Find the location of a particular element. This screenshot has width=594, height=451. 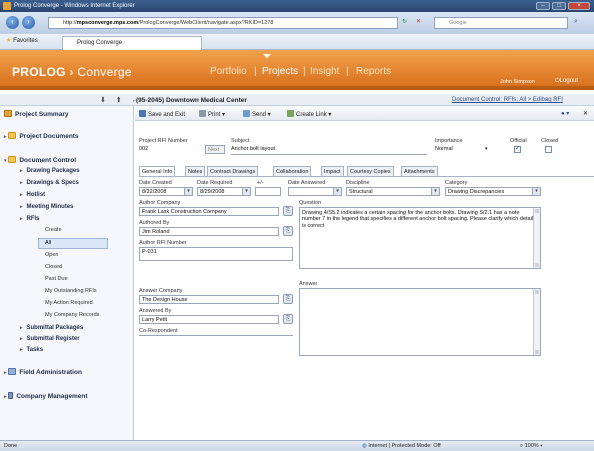

answered-by-lookup-icon: ⎘ is located at coordinates (288, 319).